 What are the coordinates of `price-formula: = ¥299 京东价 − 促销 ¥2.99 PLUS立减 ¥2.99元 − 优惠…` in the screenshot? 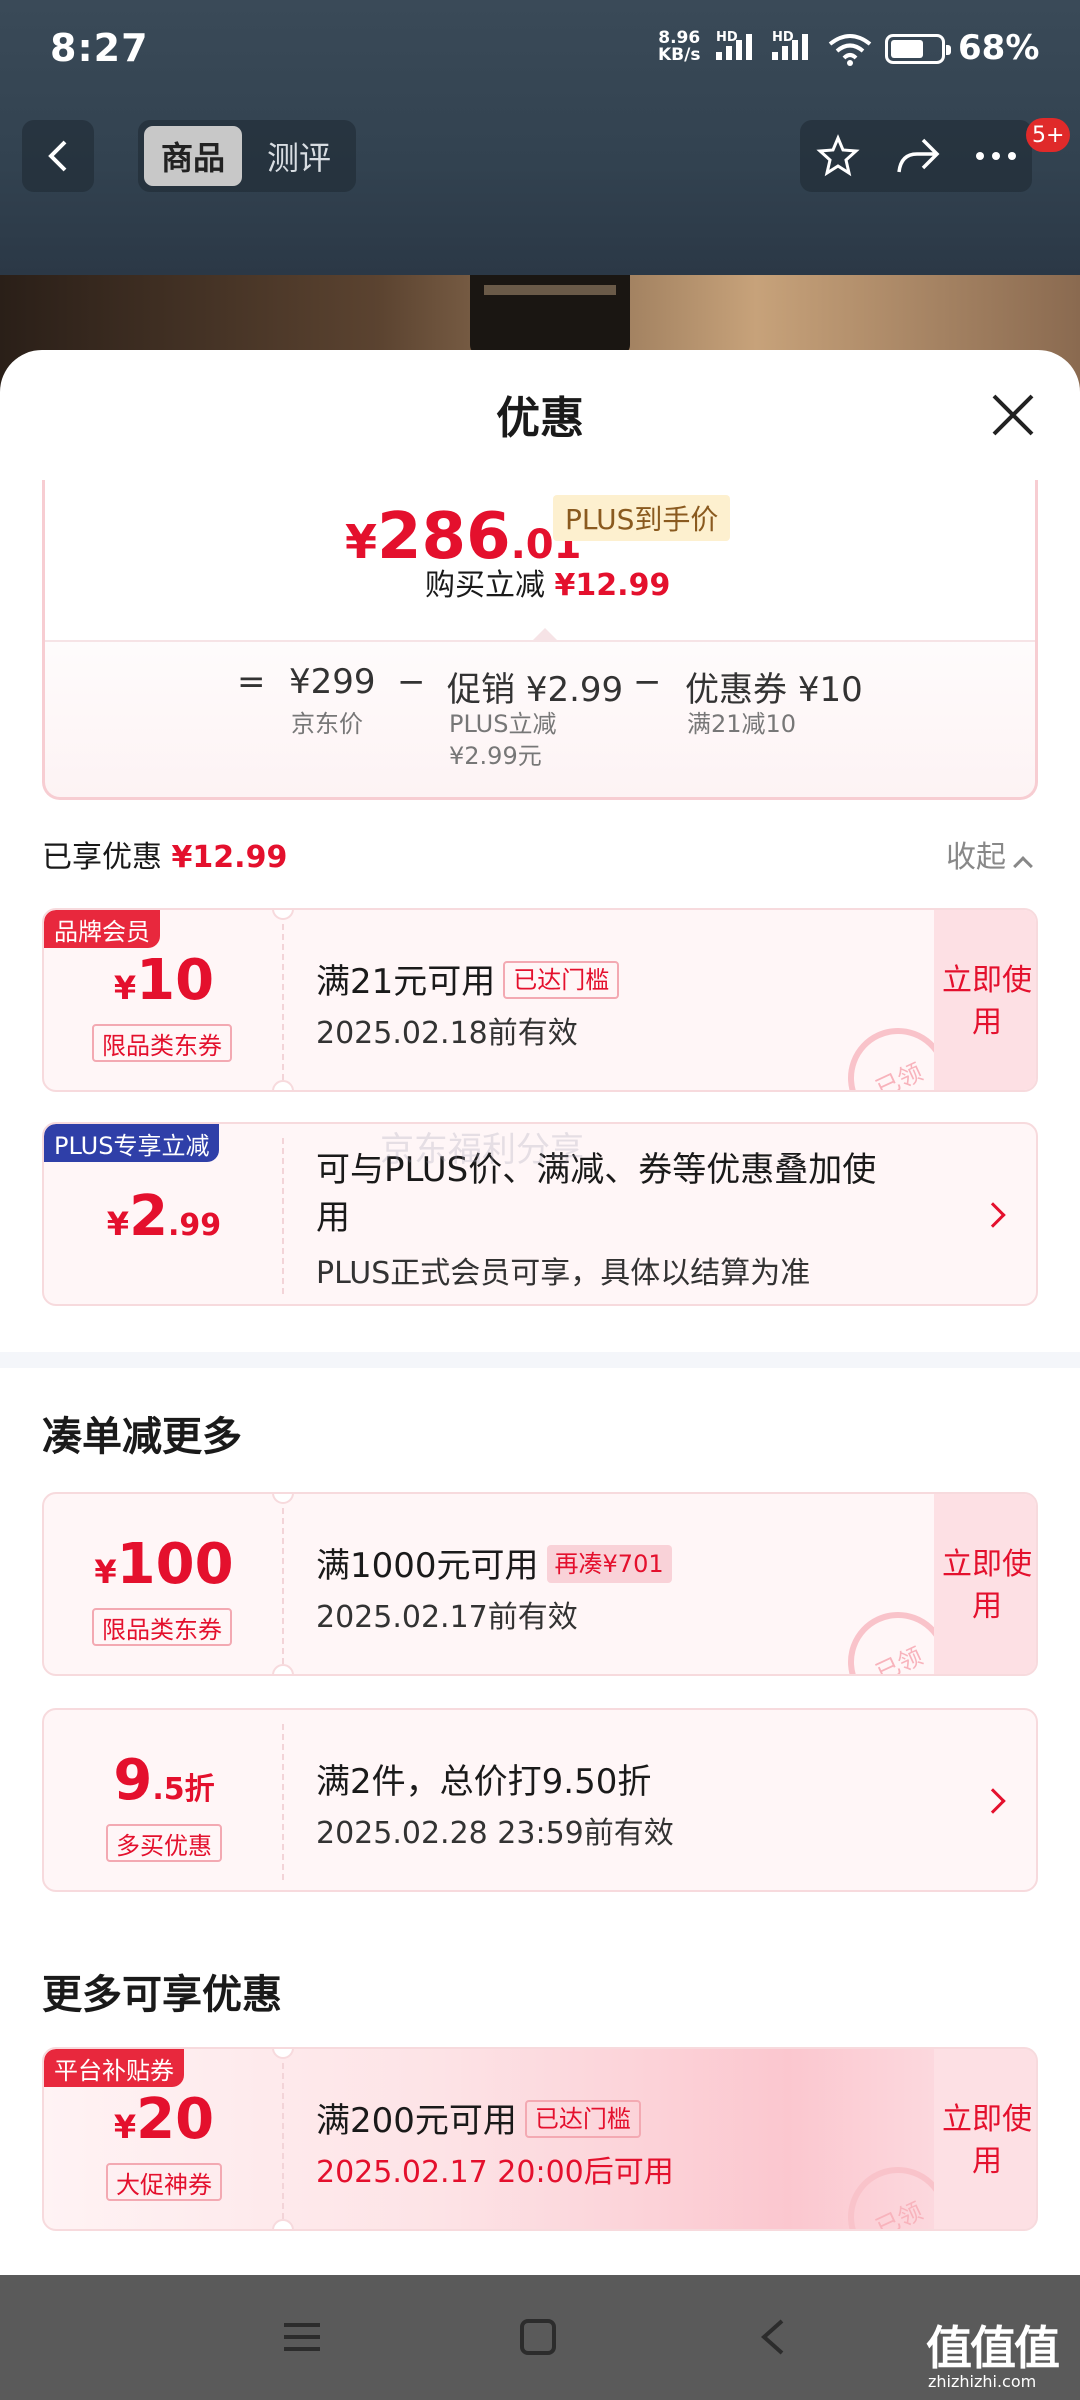 It's located at (540, 720).